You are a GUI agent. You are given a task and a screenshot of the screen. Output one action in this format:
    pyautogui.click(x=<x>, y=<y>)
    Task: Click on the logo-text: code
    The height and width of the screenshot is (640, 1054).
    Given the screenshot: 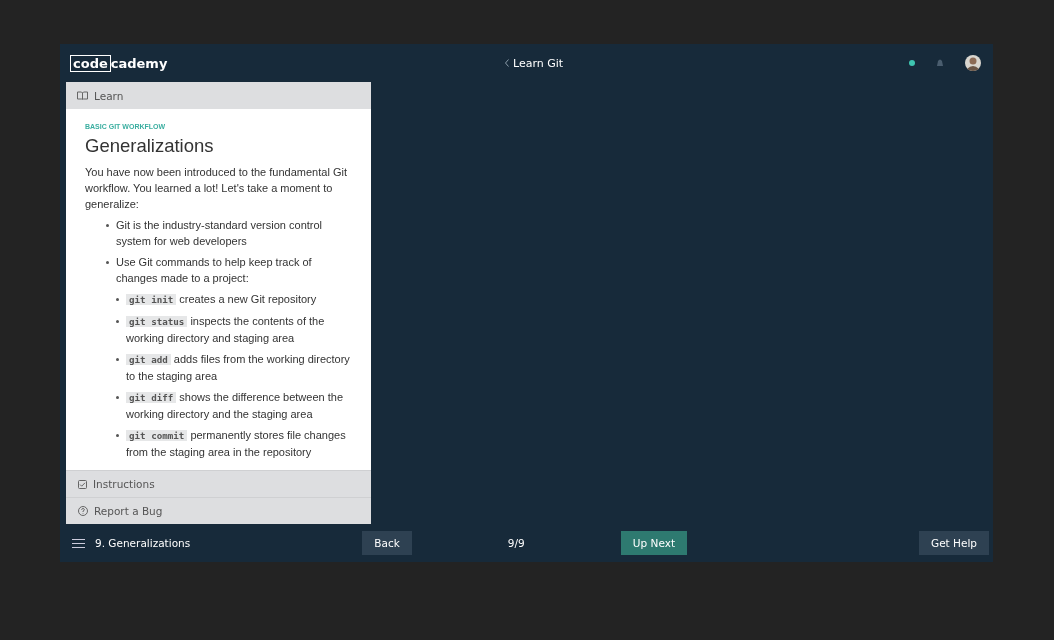 What is the action you would take?
    pyautogui.click(x=90, y=63)
    